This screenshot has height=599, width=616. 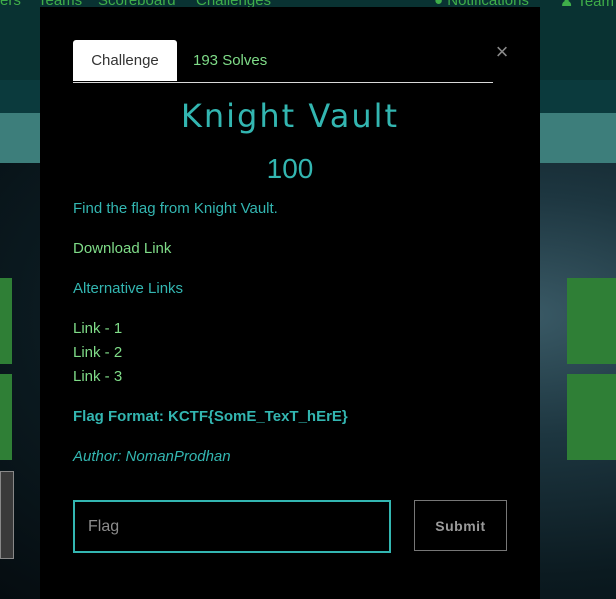 I want to click on modal-tabs: Challenge 193 Solves, so click(x=283, y=61).